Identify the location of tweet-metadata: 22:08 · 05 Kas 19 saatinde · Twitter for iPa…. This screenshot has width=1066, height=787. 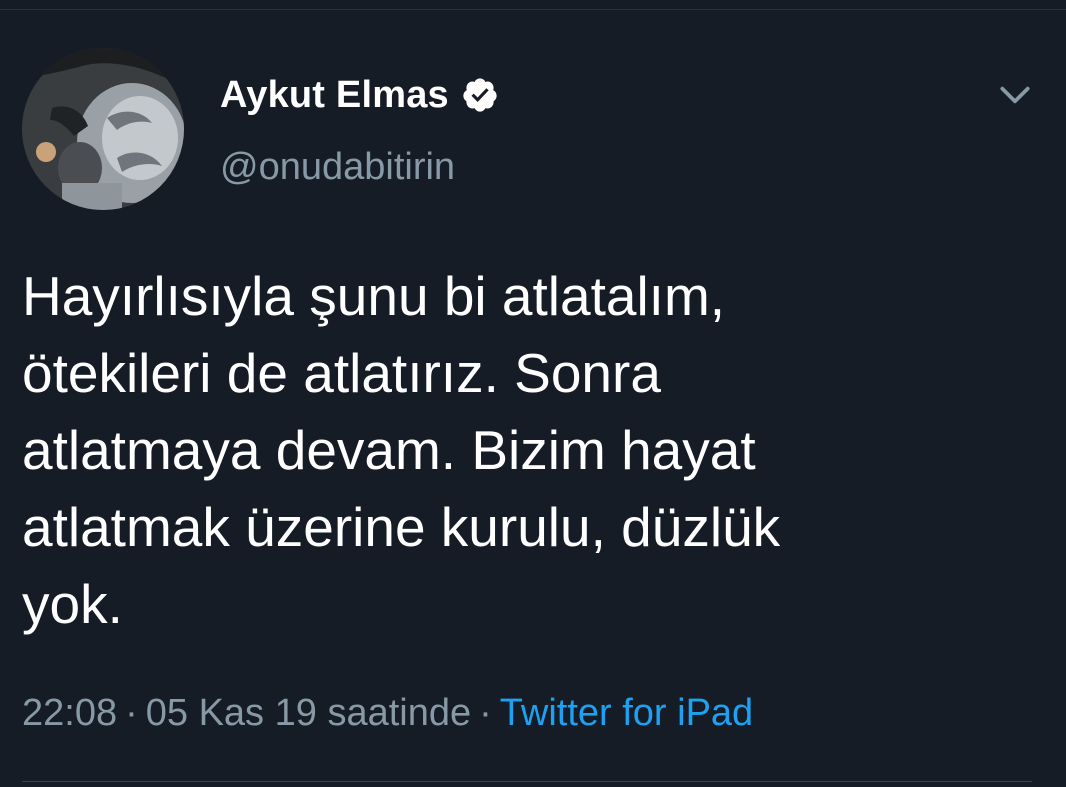
(387, 713).